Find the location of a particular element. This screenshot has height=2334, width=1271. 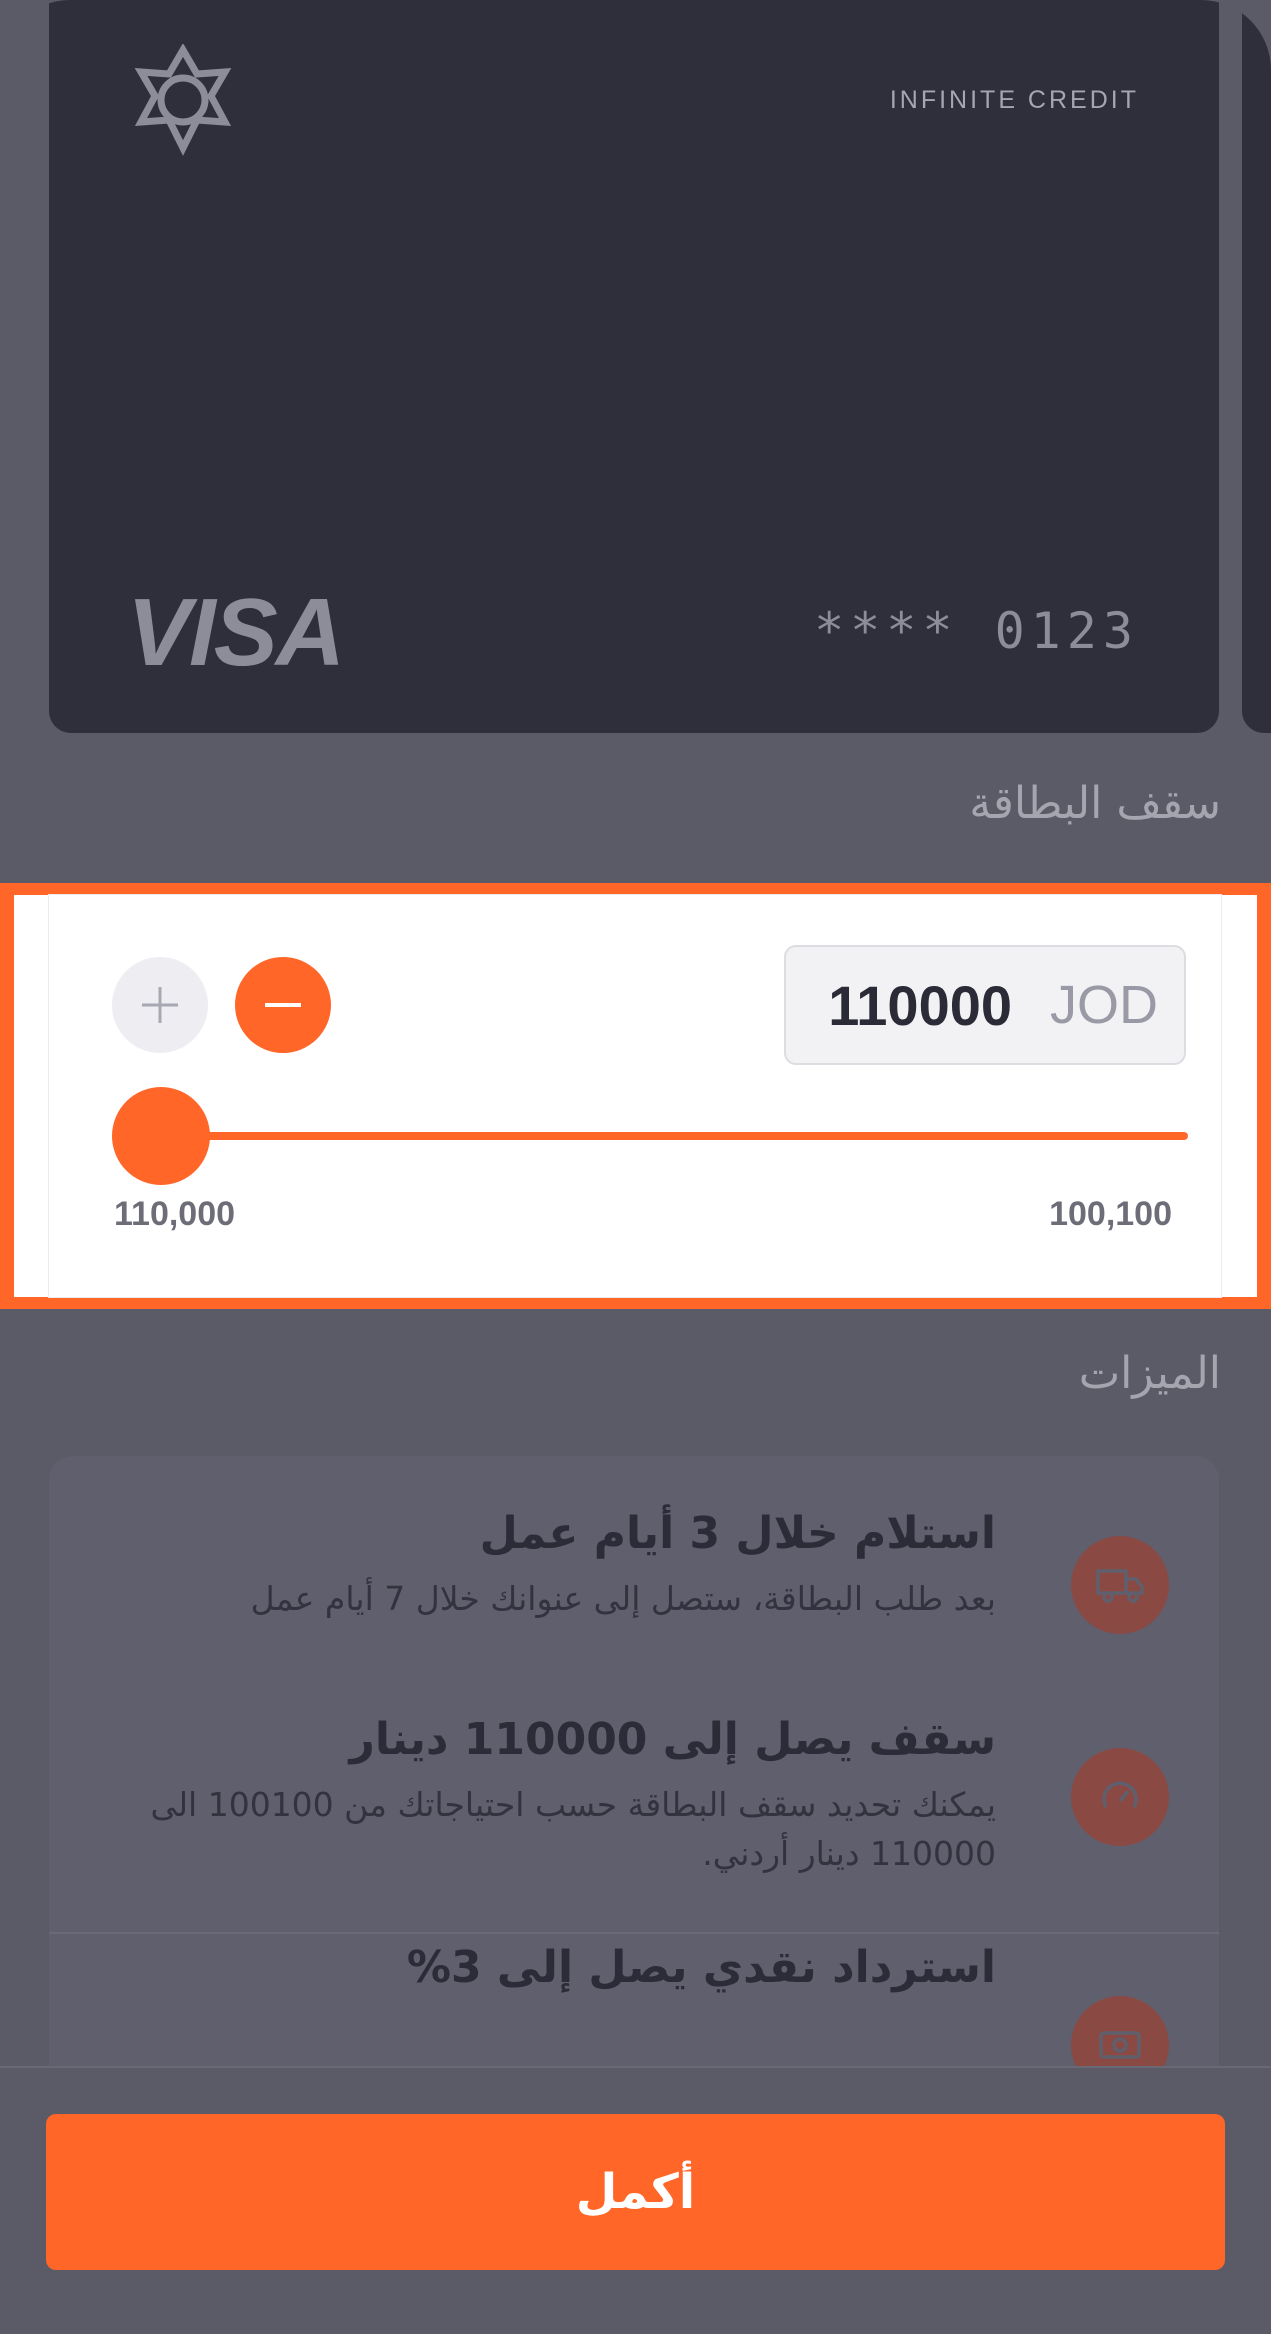

slider-track is located at coordinates (673, 1136).